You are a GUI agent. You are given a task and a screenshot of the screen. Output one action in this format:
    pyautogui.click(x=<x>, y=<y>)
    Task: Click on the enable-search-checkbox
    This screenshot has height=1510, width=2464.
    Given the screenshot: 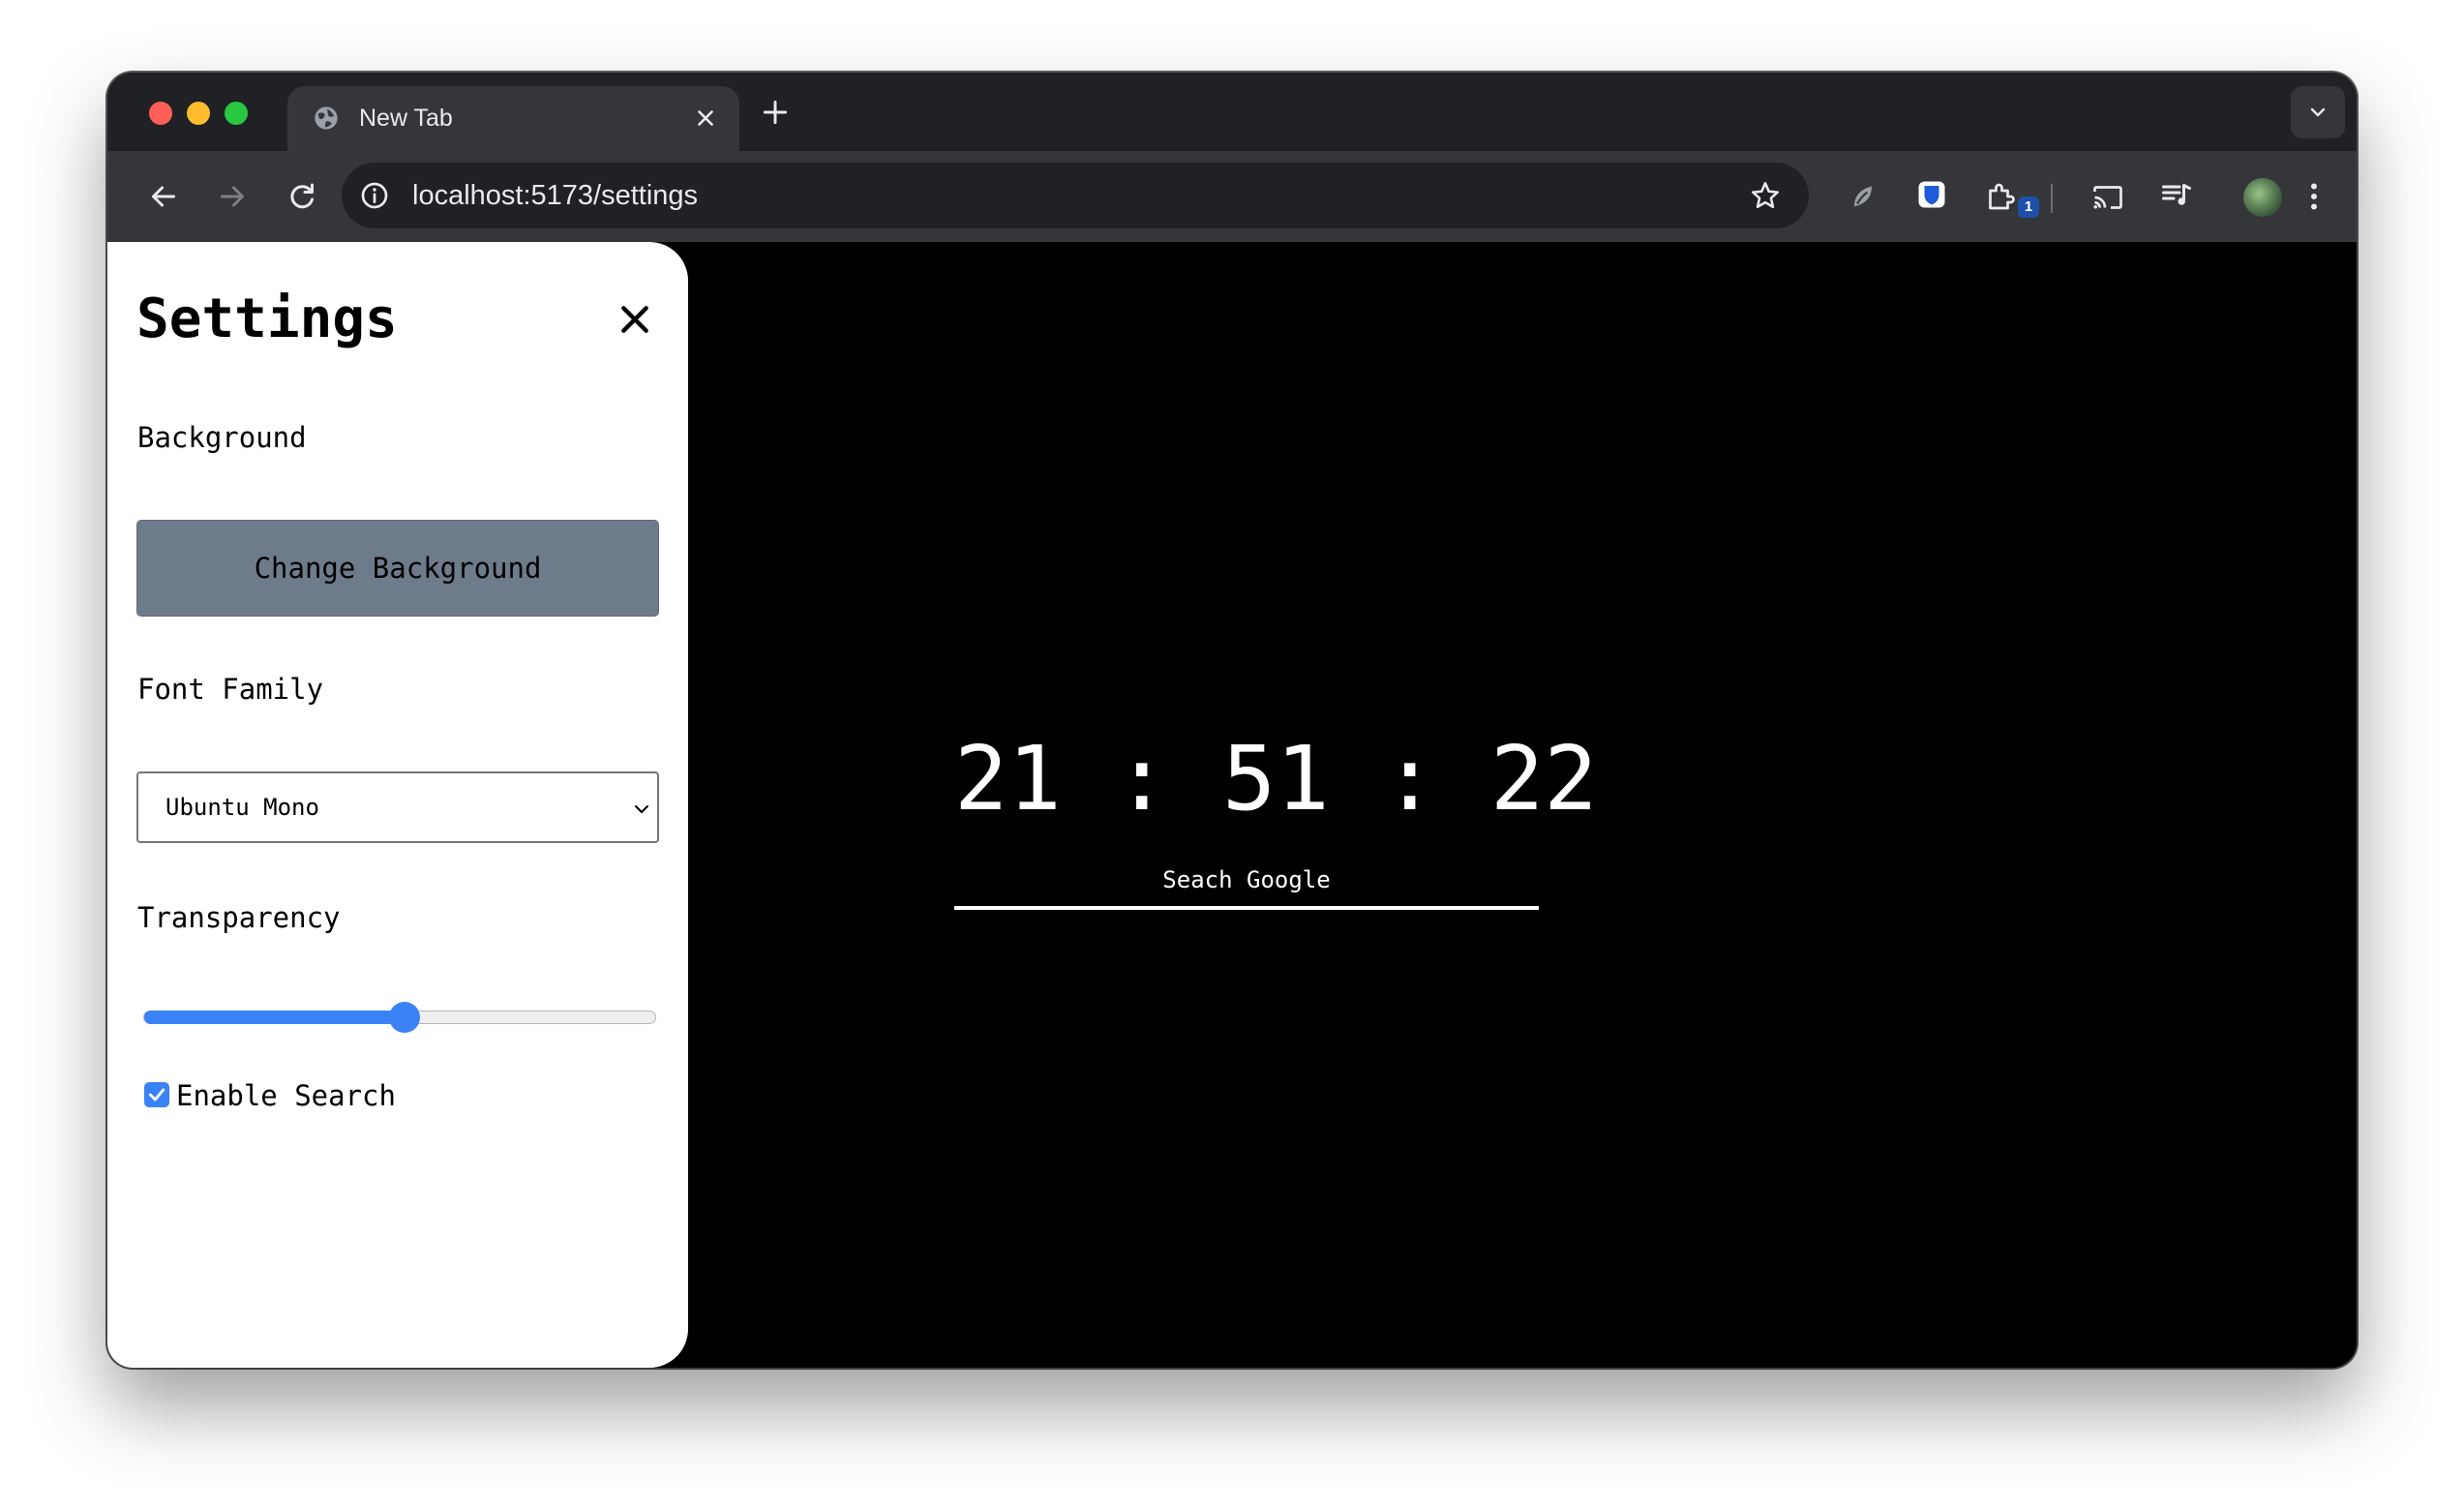 What is the action you would take?
    pyautogui.click(x=156, y=1094)
    